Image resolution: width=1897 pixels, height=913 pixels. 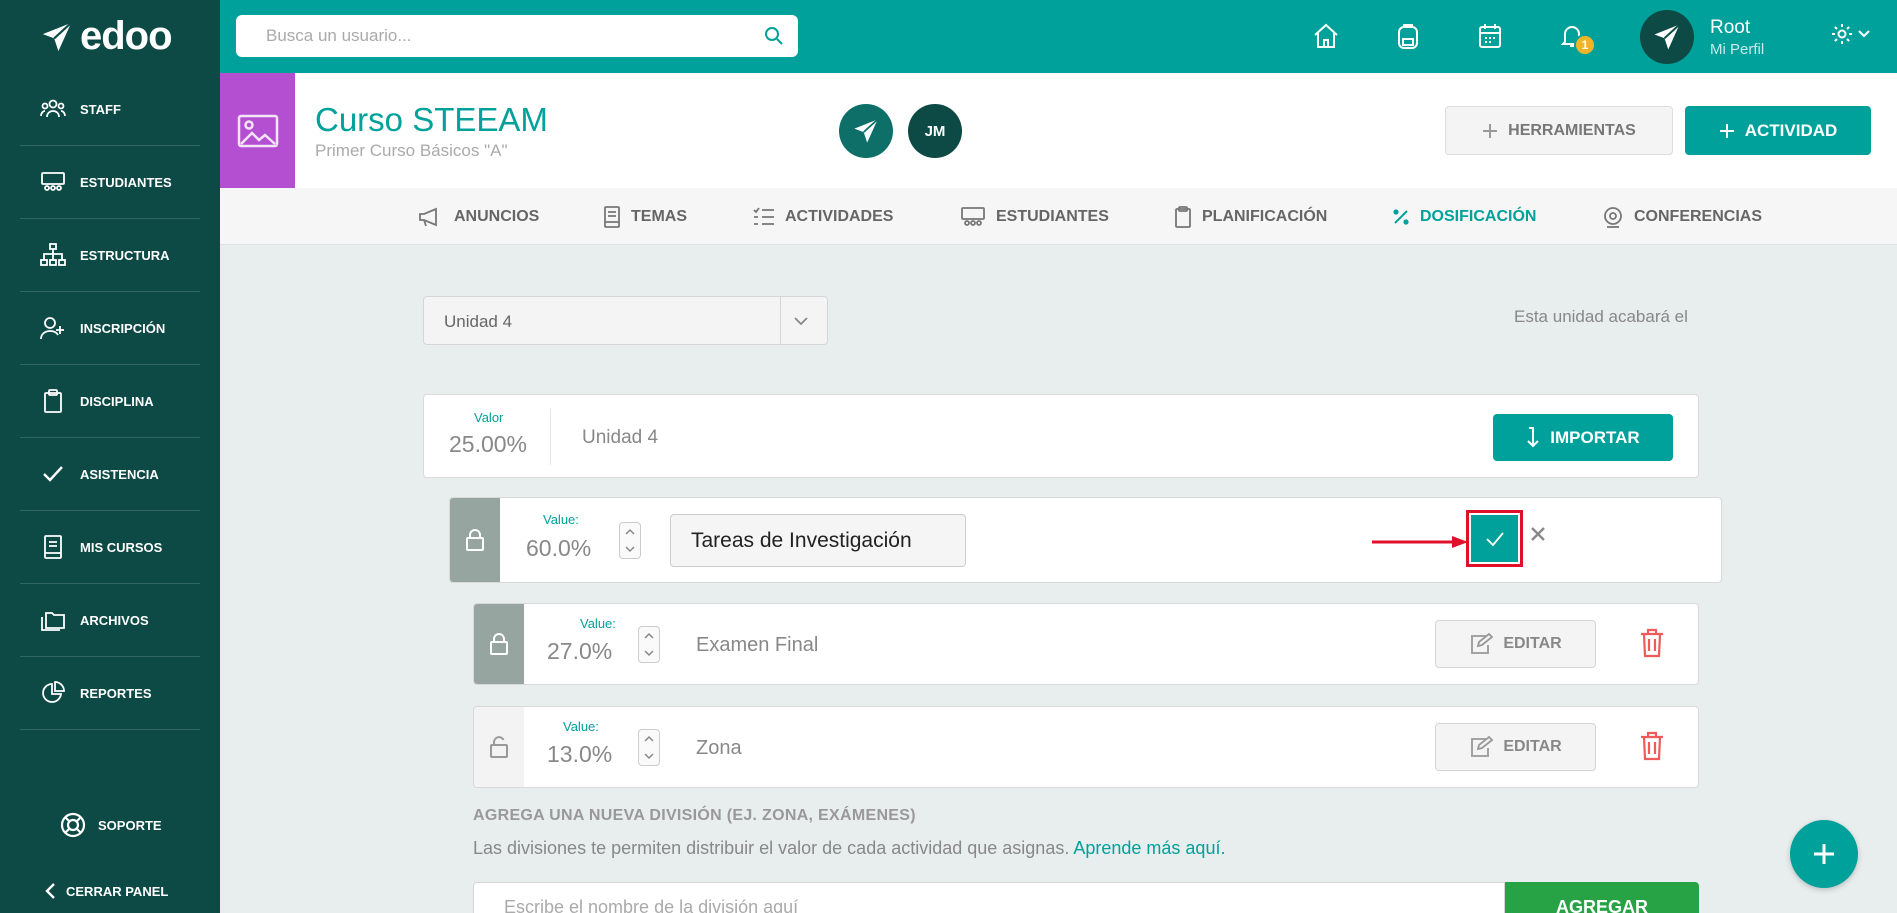 I want to click on edit-button-label: EDITAR, so click(x=1532, y=643).